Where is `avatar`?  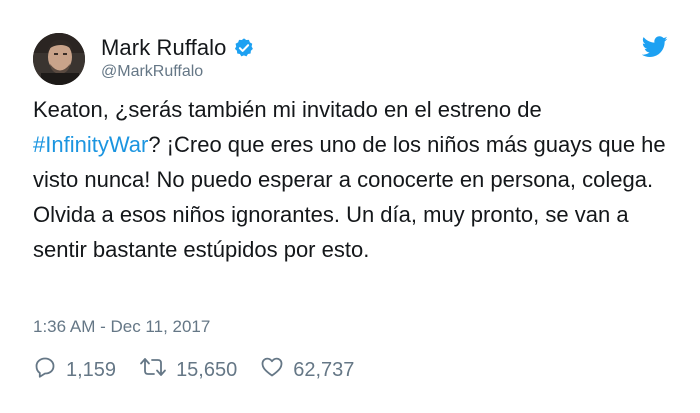 avatar is located at coordinates (59, 59).